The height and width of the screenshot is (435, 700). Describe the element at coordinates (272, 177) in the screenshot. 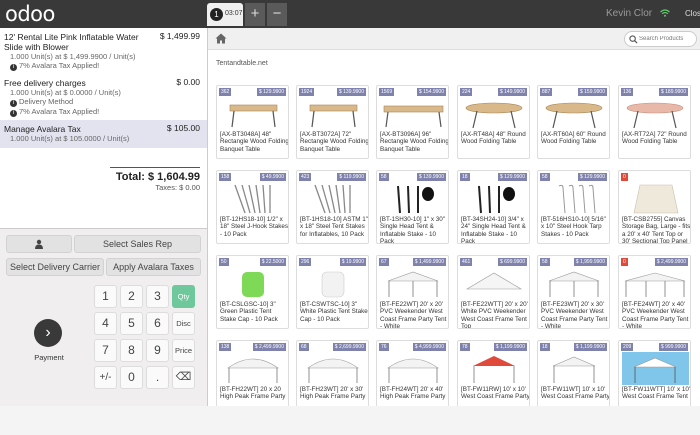

I see `product-price-tag: $ 49.9900` at that location.